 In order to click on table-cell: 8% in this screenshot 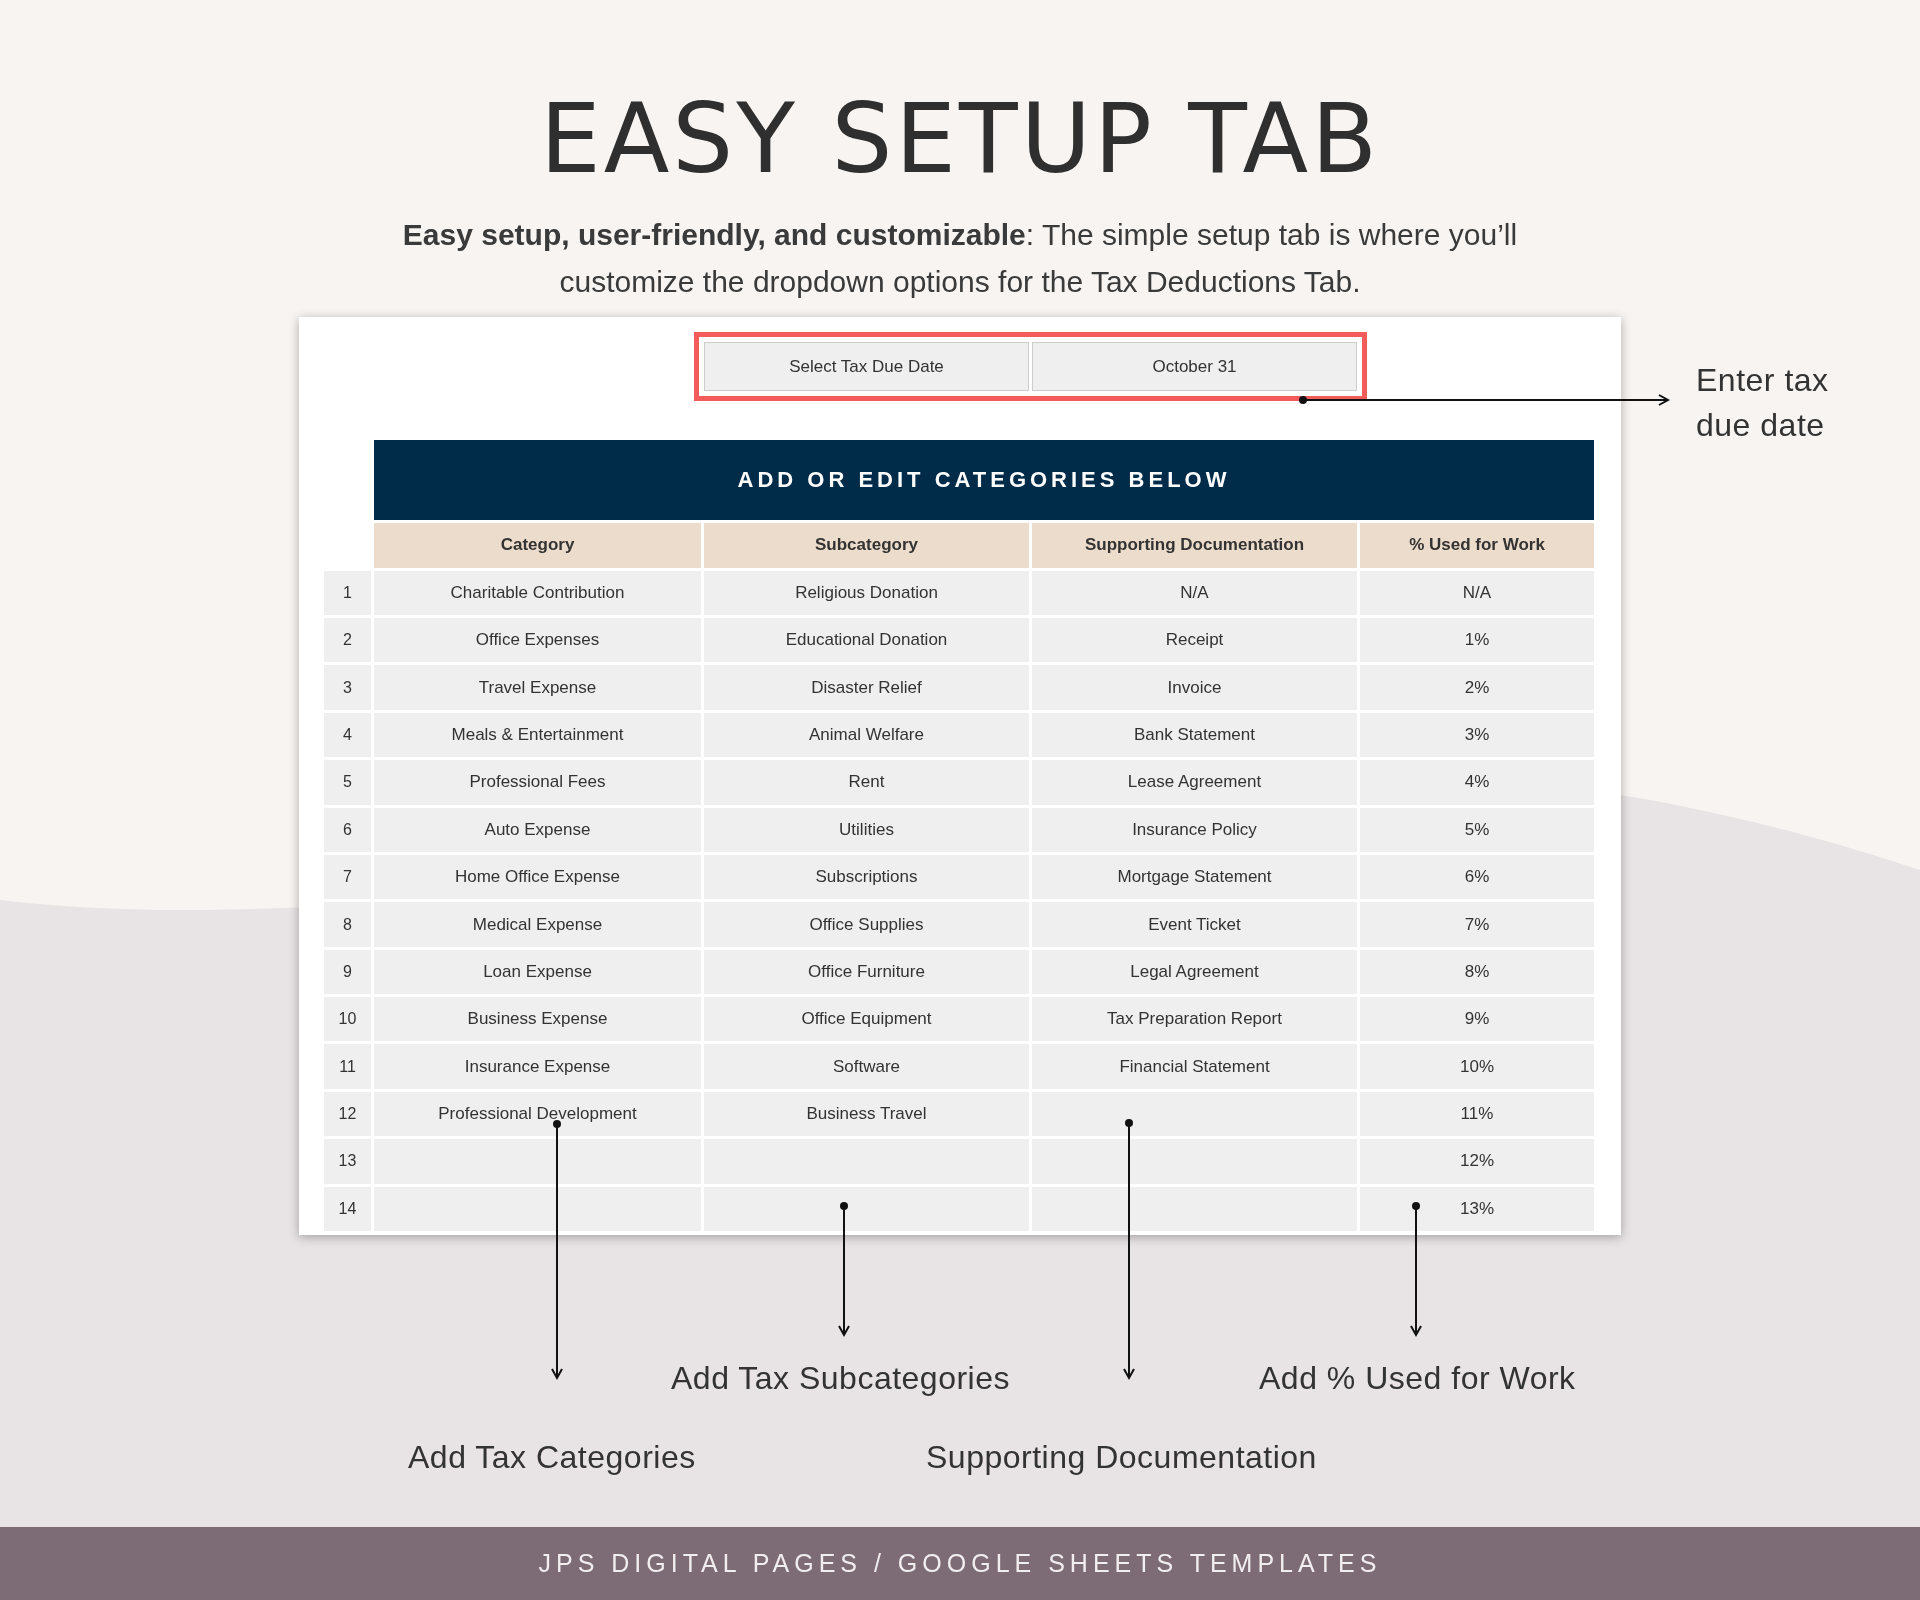, I will do `click(1477, 972)`.